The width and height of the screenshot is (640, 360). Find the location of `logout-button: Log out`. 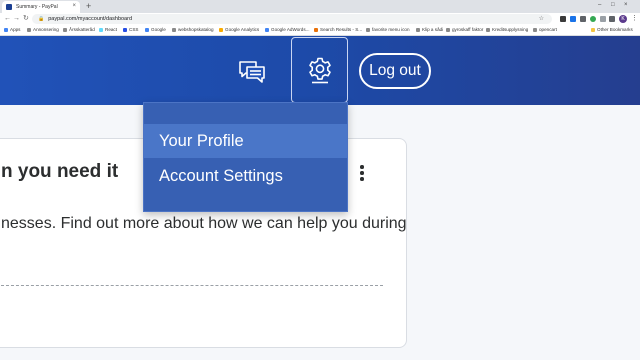

logout-button: Log out is located at coordinates (395, 71).